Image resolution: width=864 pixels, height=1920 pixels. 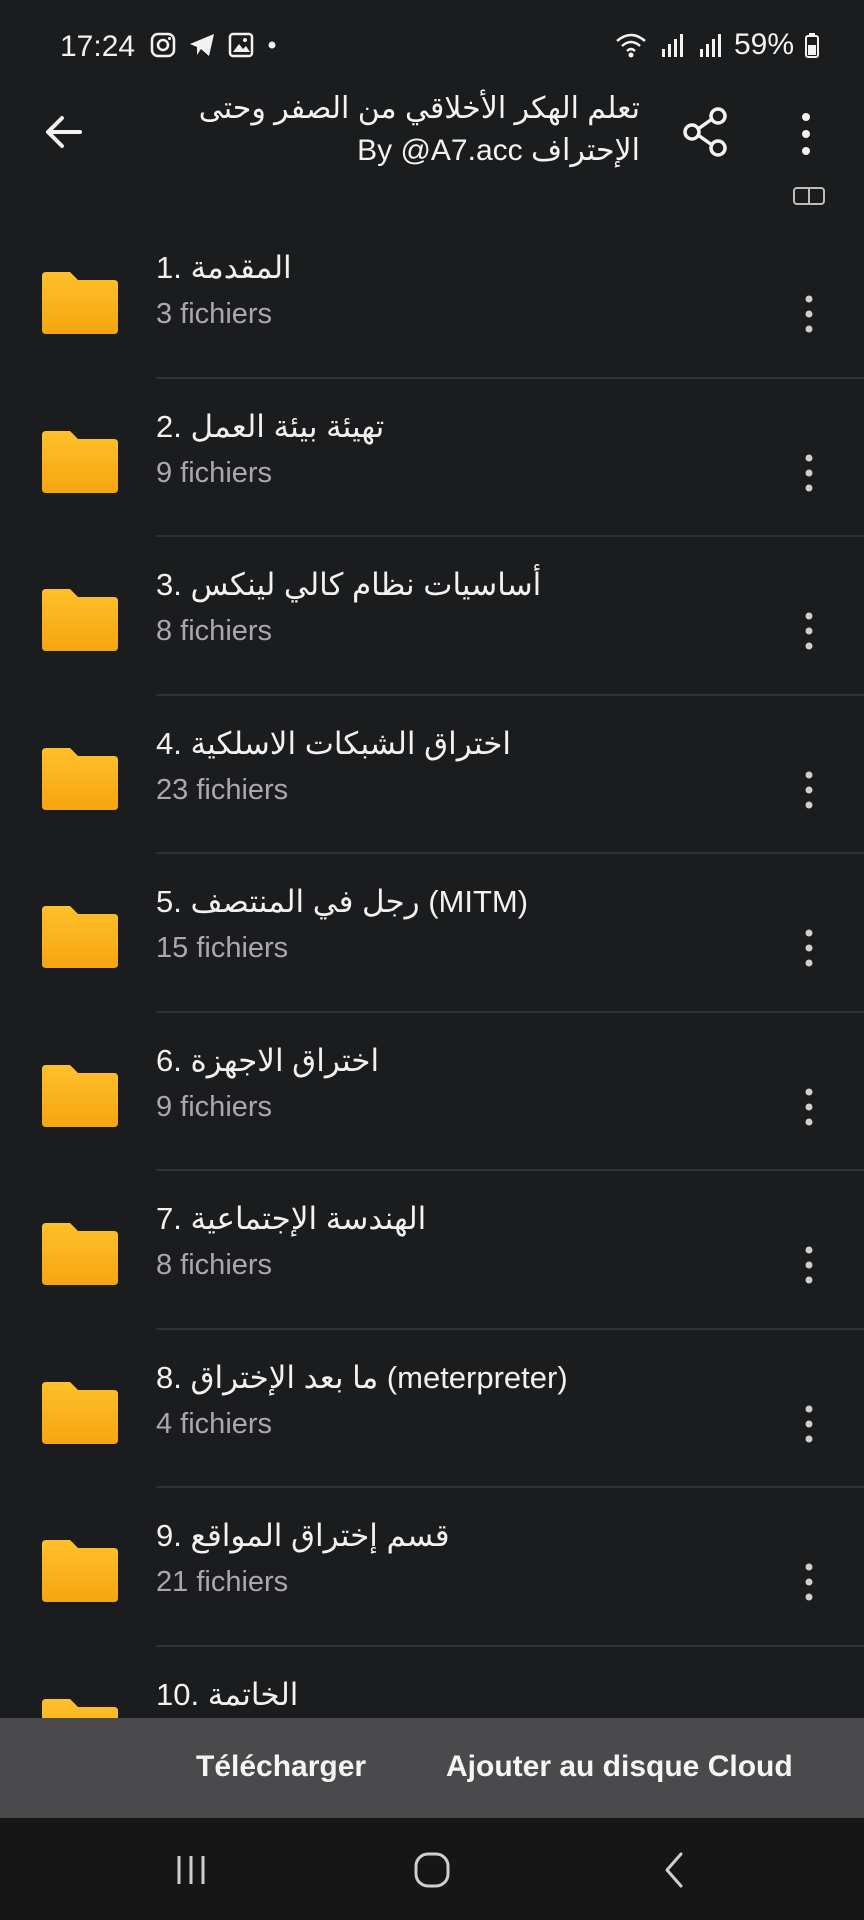 What do you see at coordinates (202, 45) in the screenshot?
I see `telegram-icon` at bounding box center [202, 45].